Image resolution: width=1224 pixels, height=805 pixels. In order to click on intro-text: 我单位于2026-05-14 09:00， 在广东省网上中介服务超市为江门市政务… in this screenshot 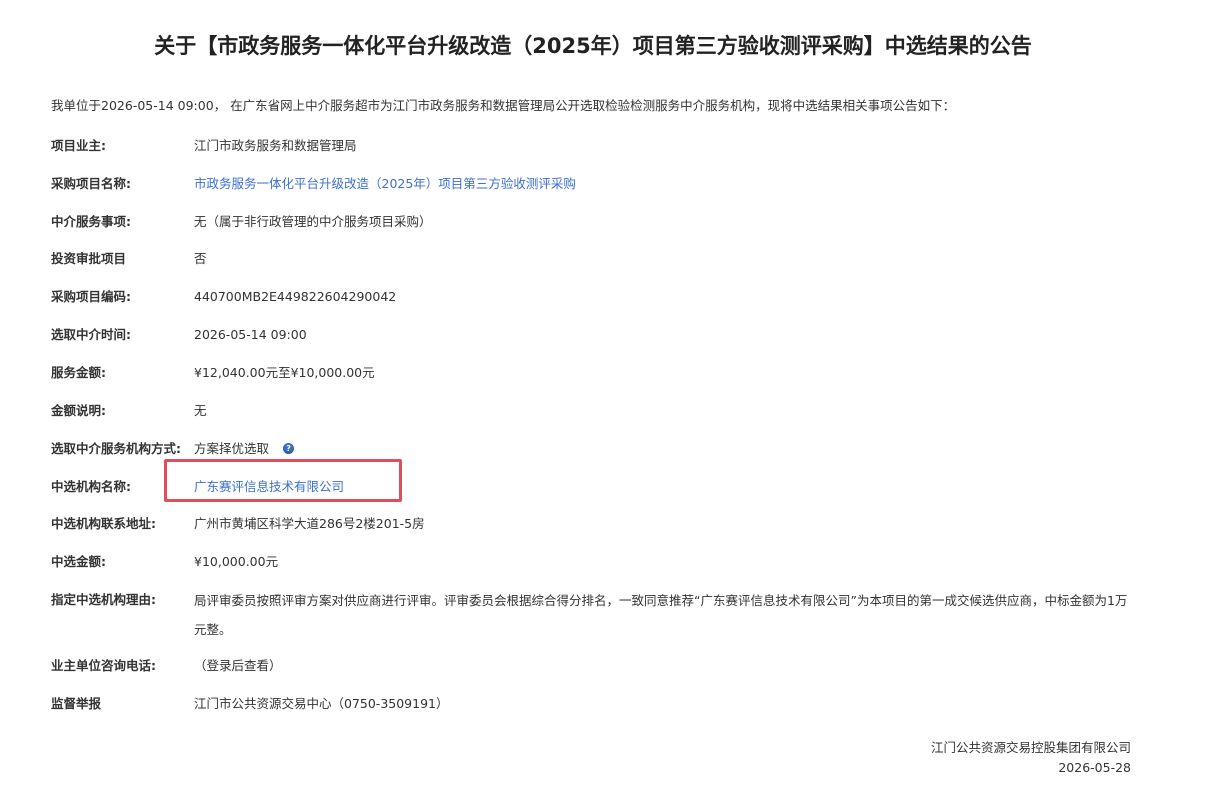, I will do `click(503, 105)`.